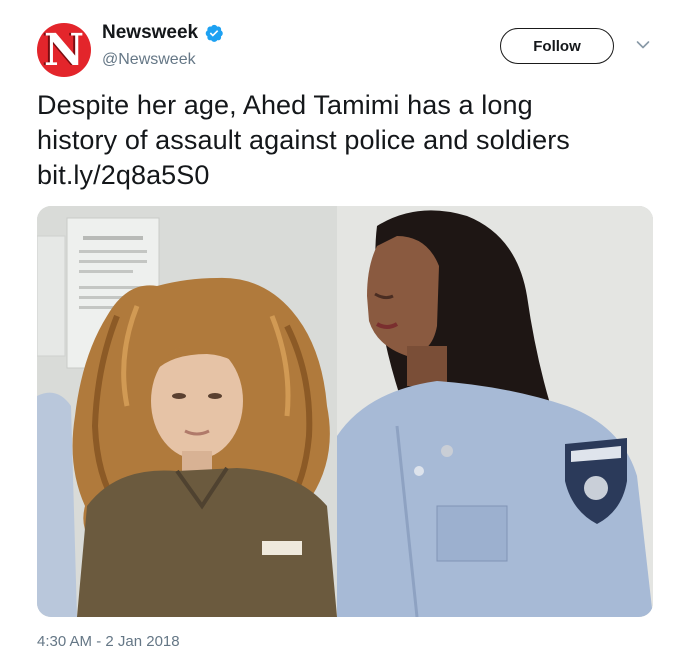  Describe the element at coordinates (557, 46) in the screenshot. I see `follow-button: Follow` at that location.